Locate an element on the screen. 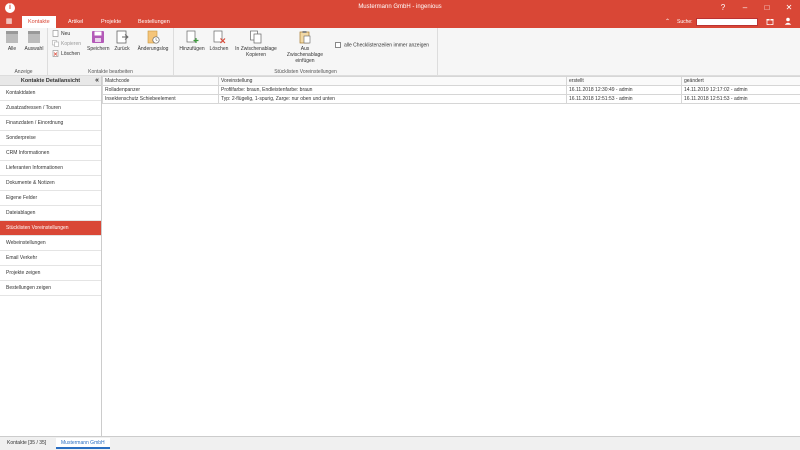  change-log-button: Änderungslog is located at coordinates (153, 41).